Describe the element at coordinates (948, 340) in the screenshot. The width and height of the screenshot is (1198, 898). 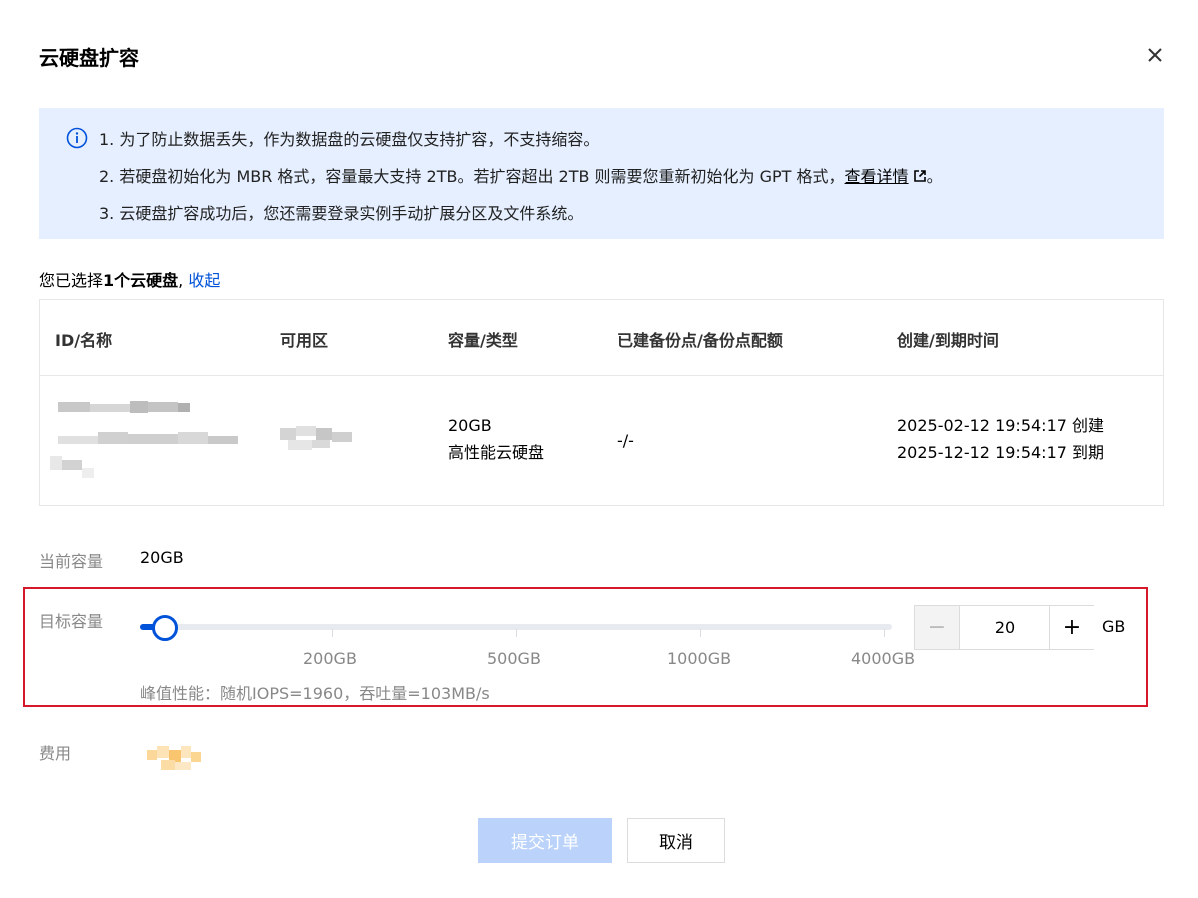
I see `header-time: 创建/到期时间` at that location.